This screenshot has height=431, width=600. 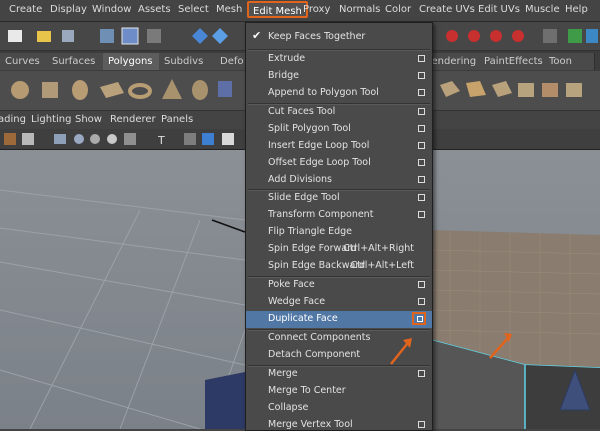 I want to click on select-hierarchy-icon, so click(x=107, y=36).